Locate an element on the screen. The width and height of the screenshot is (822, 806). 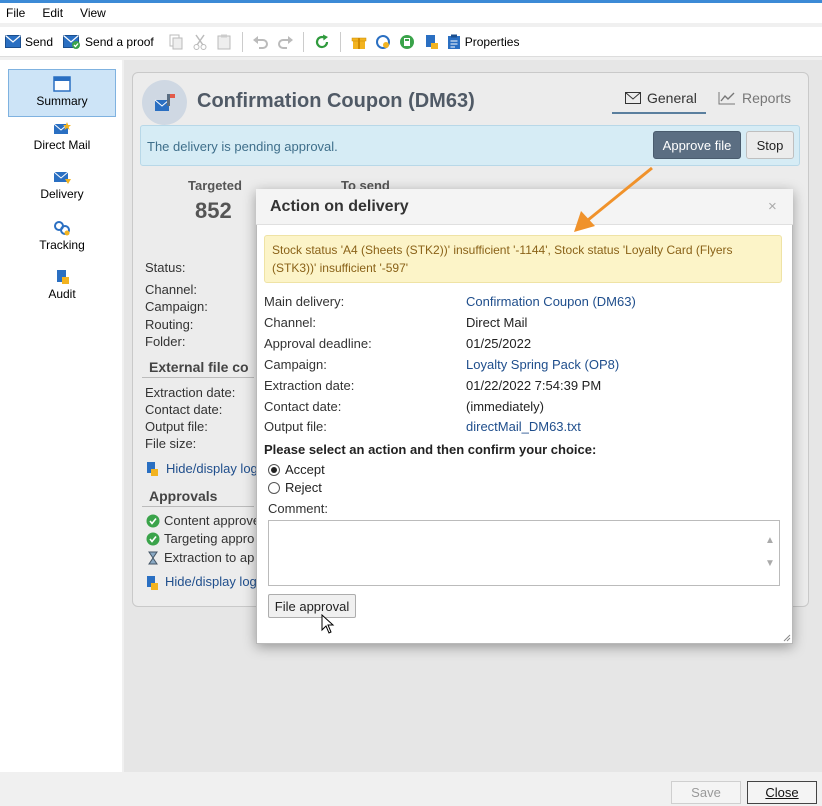
mouse-cursor-icon is located at coordinates (328, 624).